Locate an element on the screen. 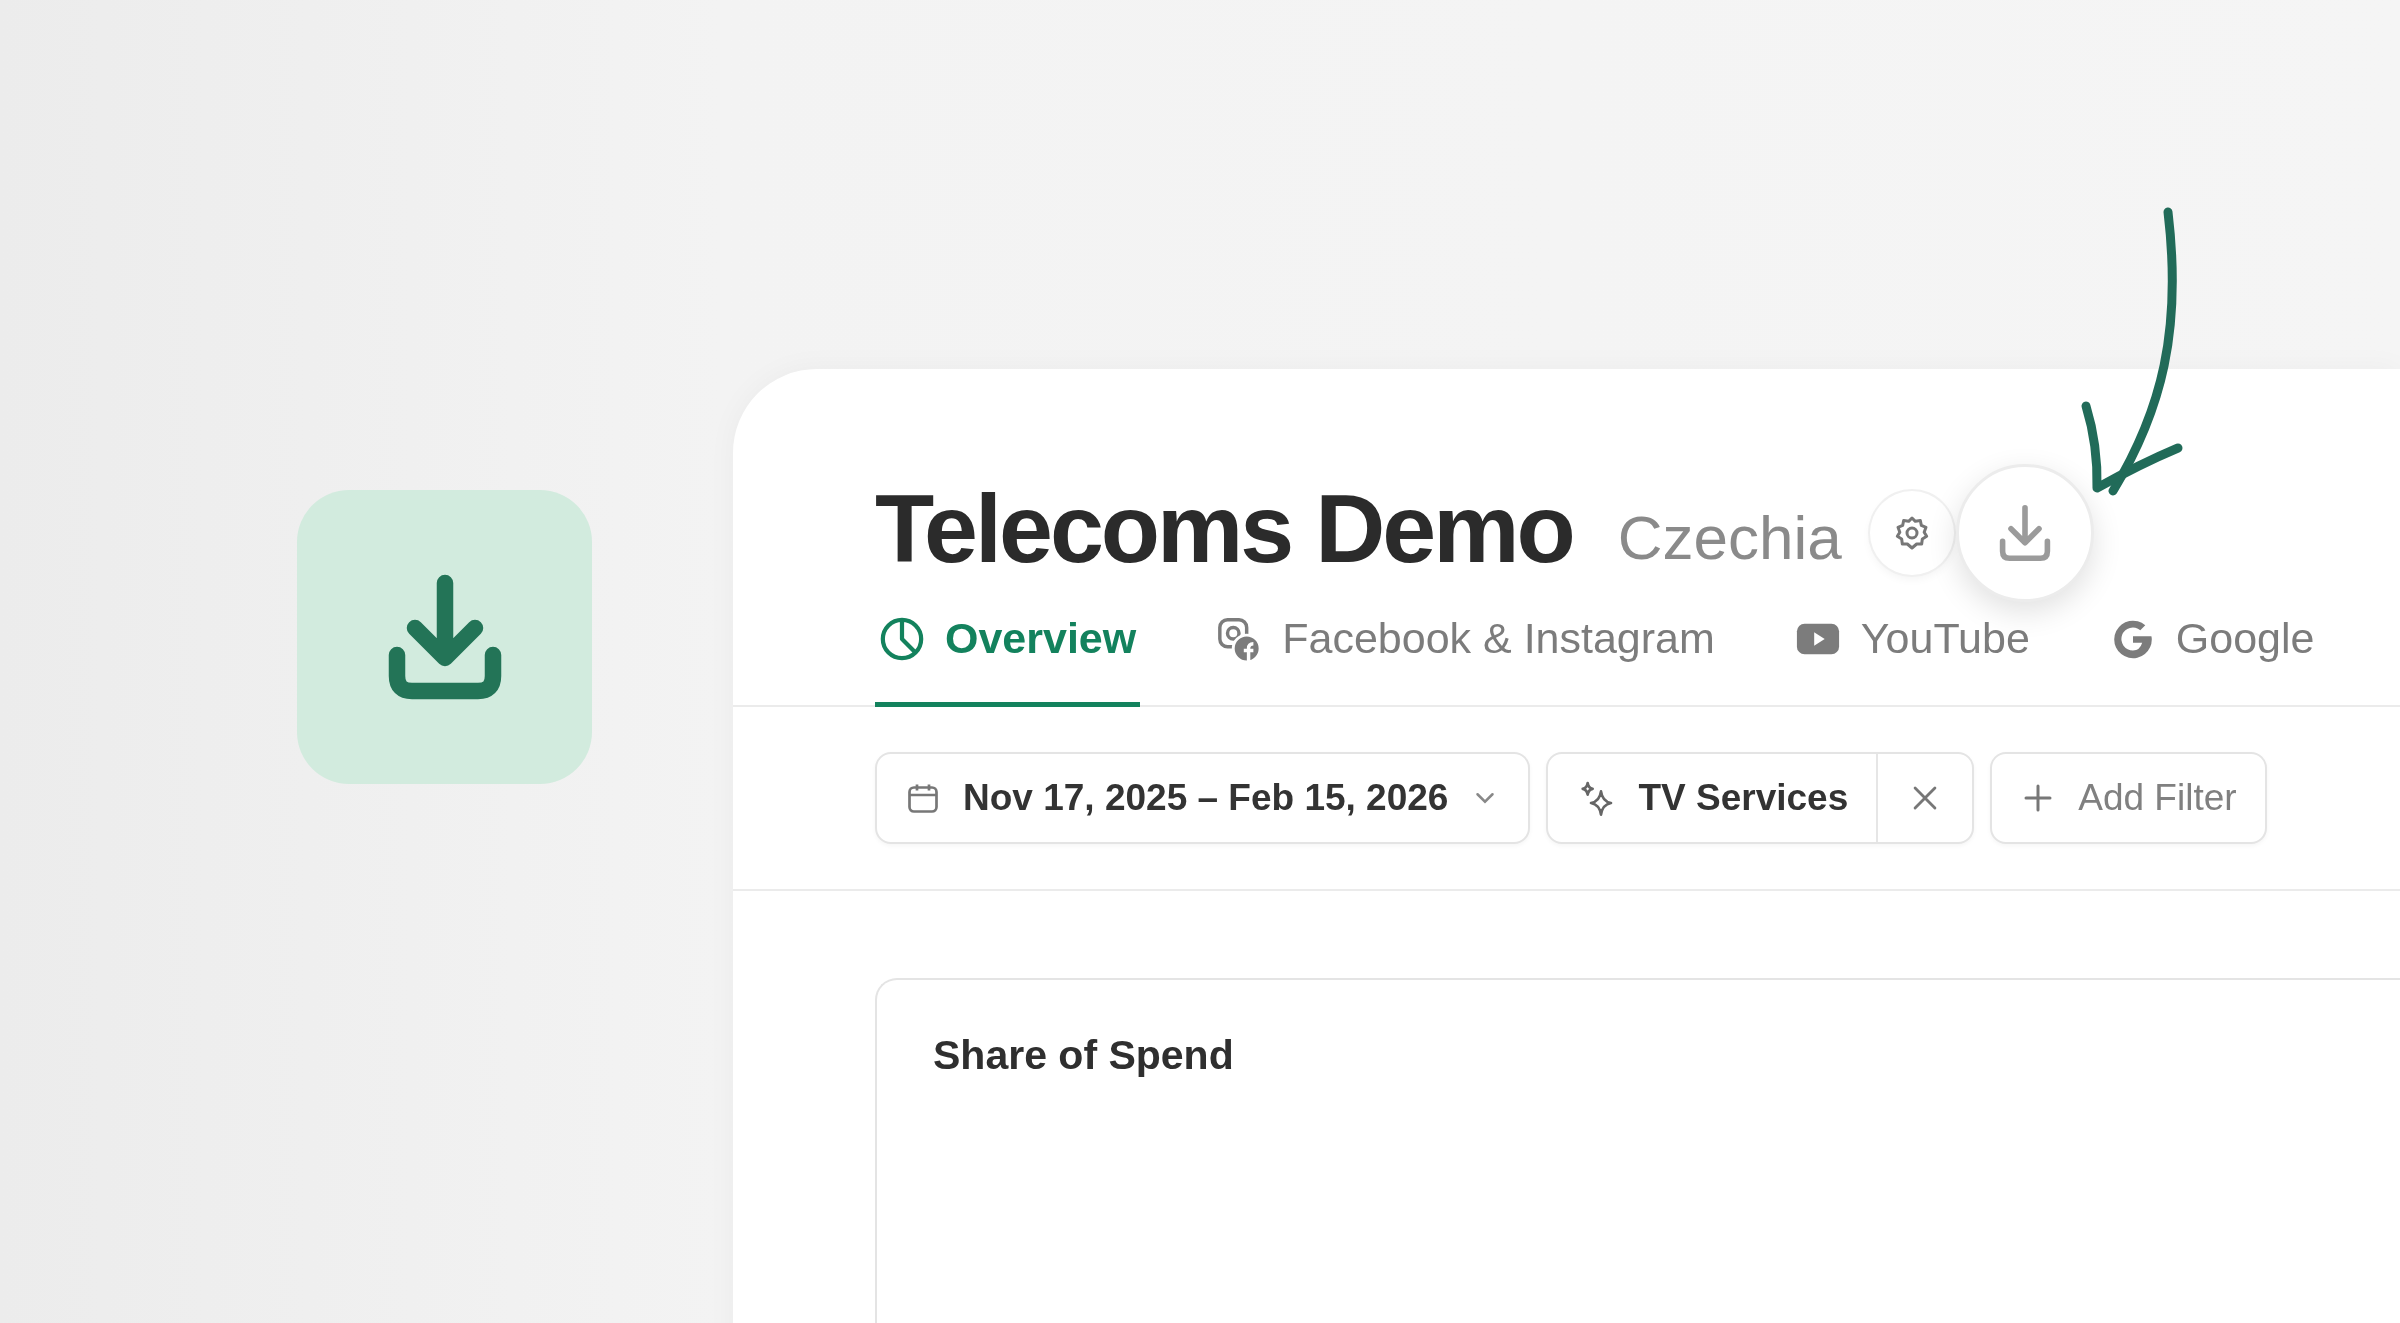 The image size is (2400, 1323). tab: Overview is located at coordinates (1008, 650).